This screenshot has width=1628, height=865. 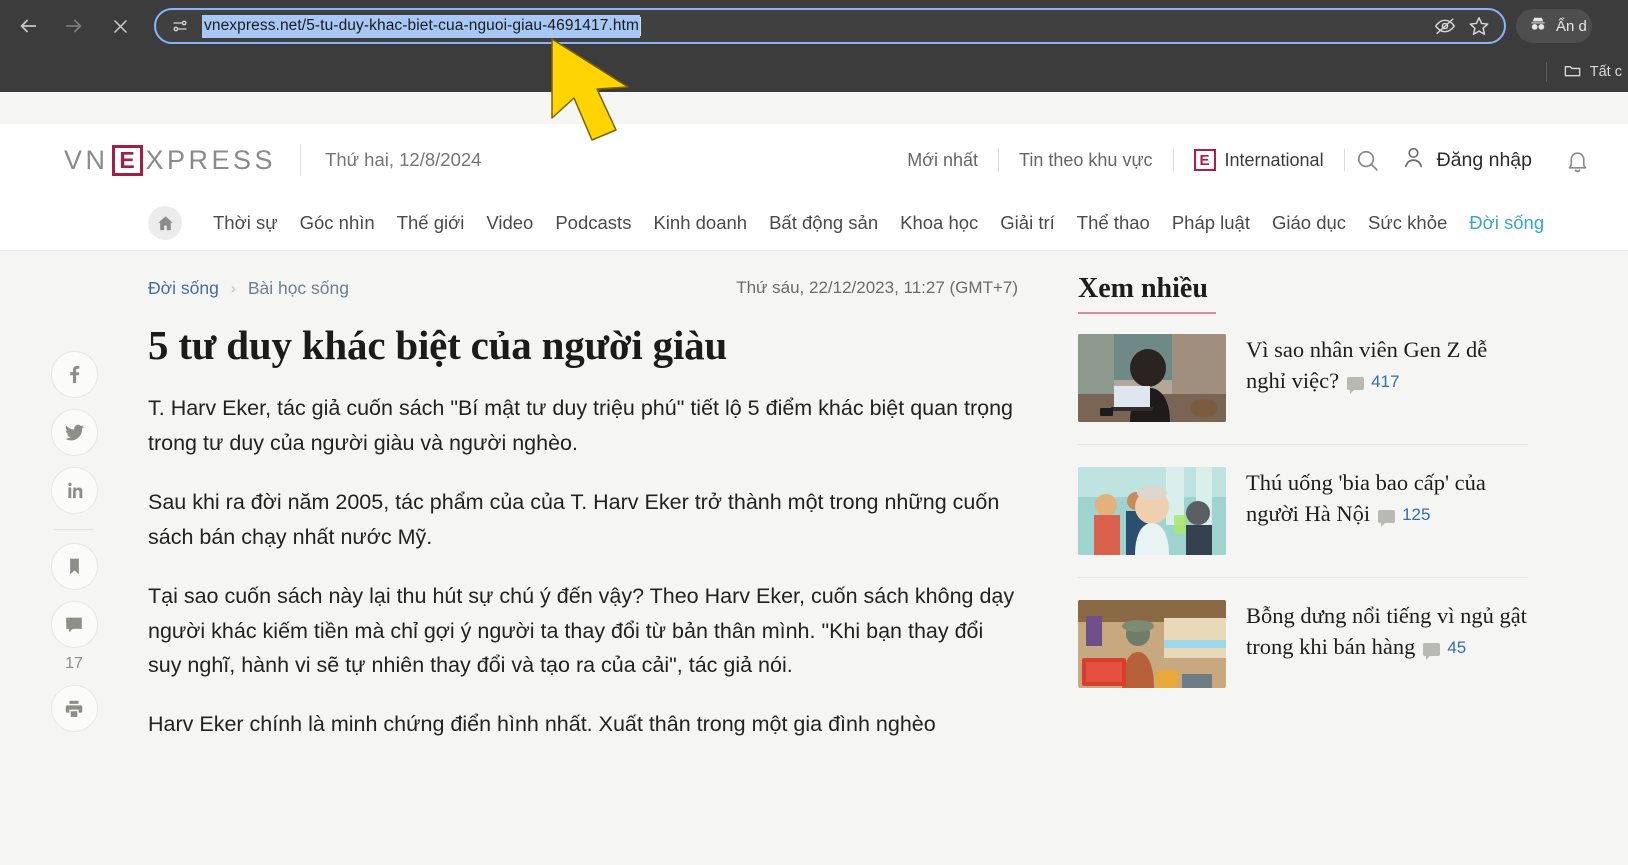 I want to click on share-rail-divider, so click(x=74, y=529).